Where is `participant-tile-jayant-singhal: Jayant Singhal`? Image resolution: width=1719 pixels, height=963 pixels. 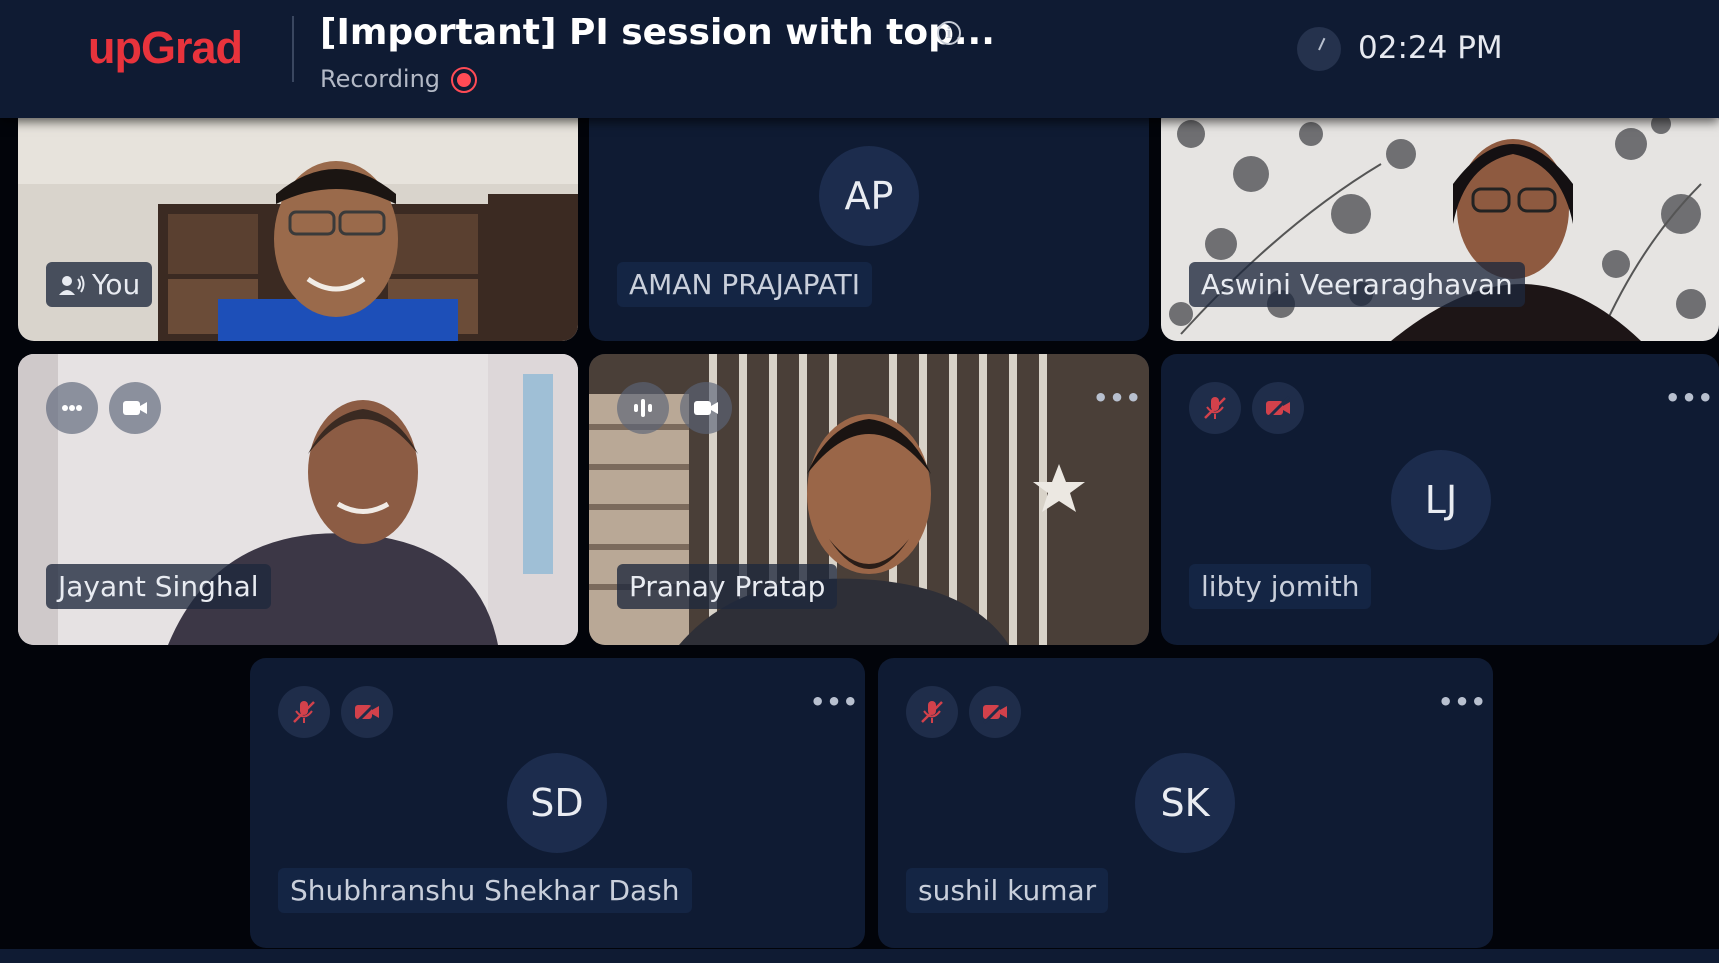 participant-tile-jayant-singhal: Jayant Singhal is located at coordinates (298, 499).